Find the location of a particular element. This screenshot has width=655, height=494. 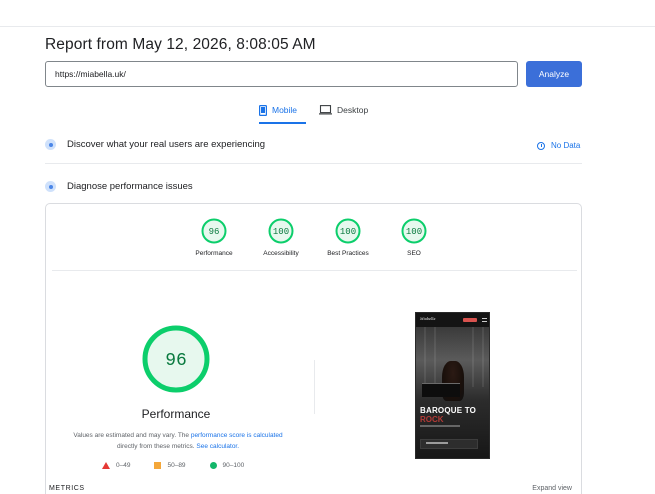

tab-desktop-label: Desktop is located at coordinates (353, 110).